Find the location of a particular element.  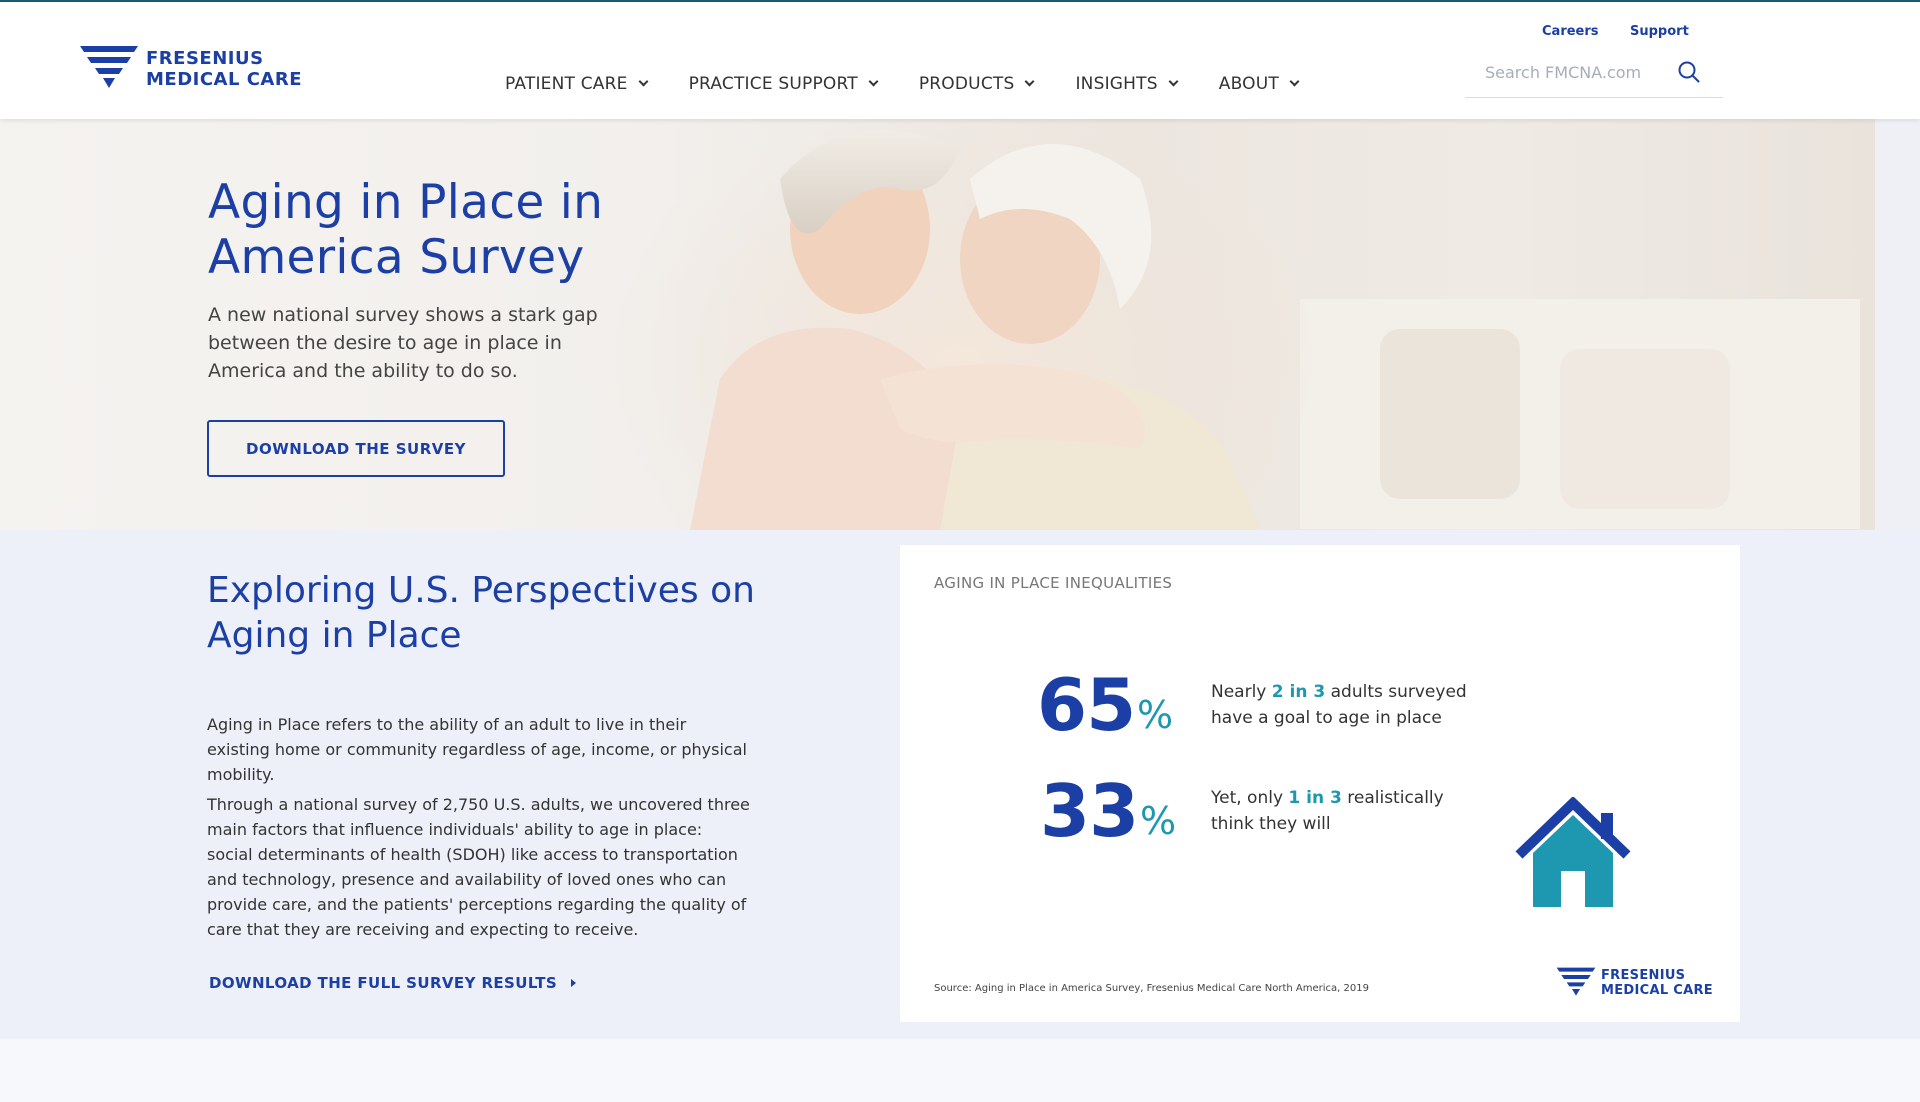

house-icon is located at coordinates (1573, 852).